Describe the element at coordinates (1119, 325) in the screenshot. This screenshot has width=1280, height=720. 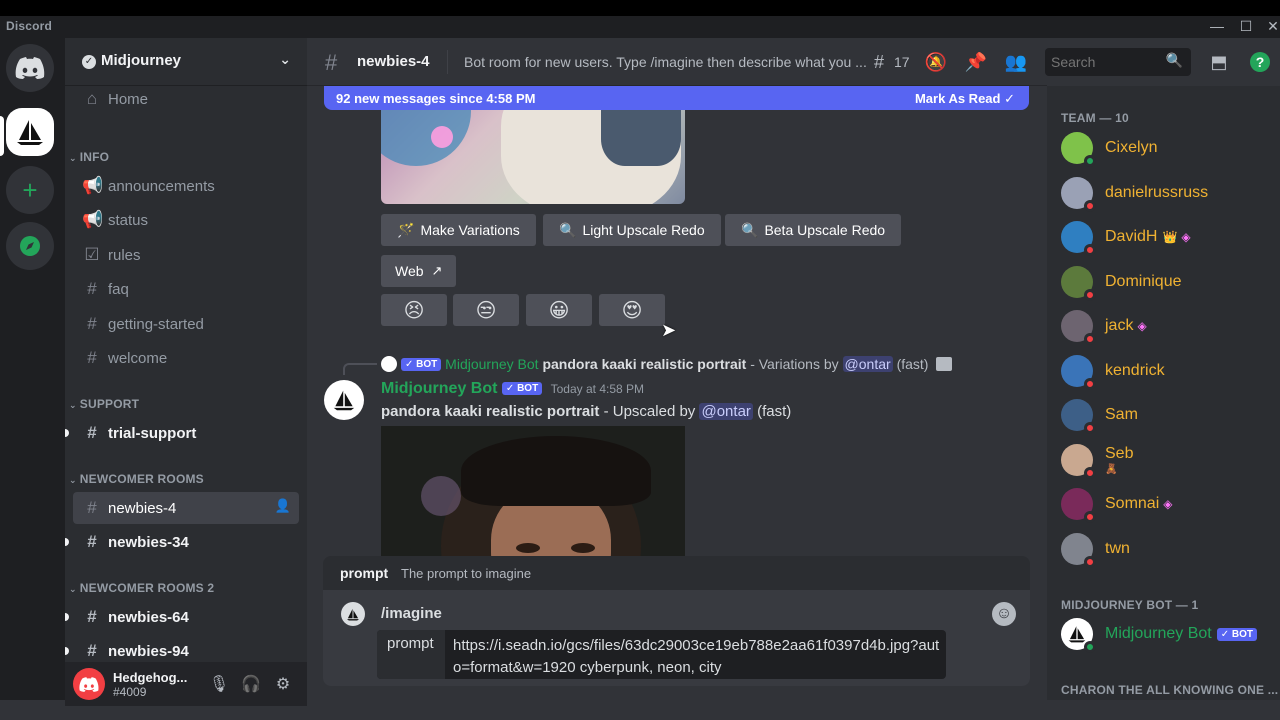
I see `member-name: jack` at that location.